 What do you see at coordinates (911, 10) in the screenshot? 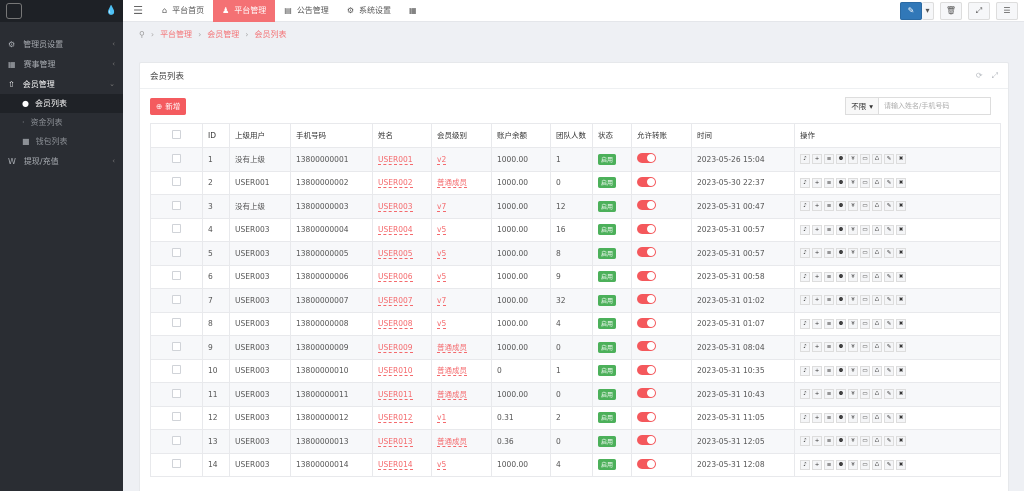
I see `theme-brush-button: ✎` at bounding box center [911, 10].